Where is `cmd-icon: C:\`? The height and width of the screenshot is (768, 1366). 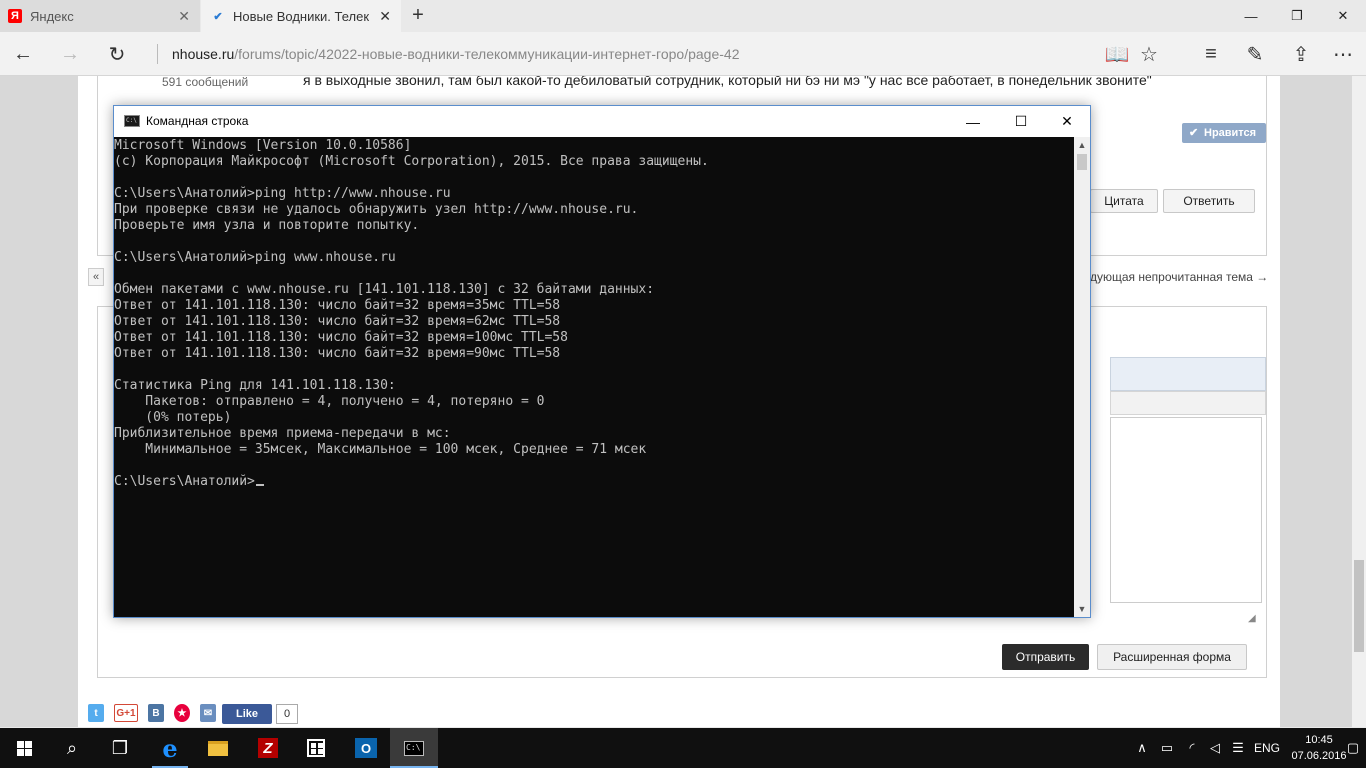
cmd-icon: C:\ is located at coordinates (132, 121).